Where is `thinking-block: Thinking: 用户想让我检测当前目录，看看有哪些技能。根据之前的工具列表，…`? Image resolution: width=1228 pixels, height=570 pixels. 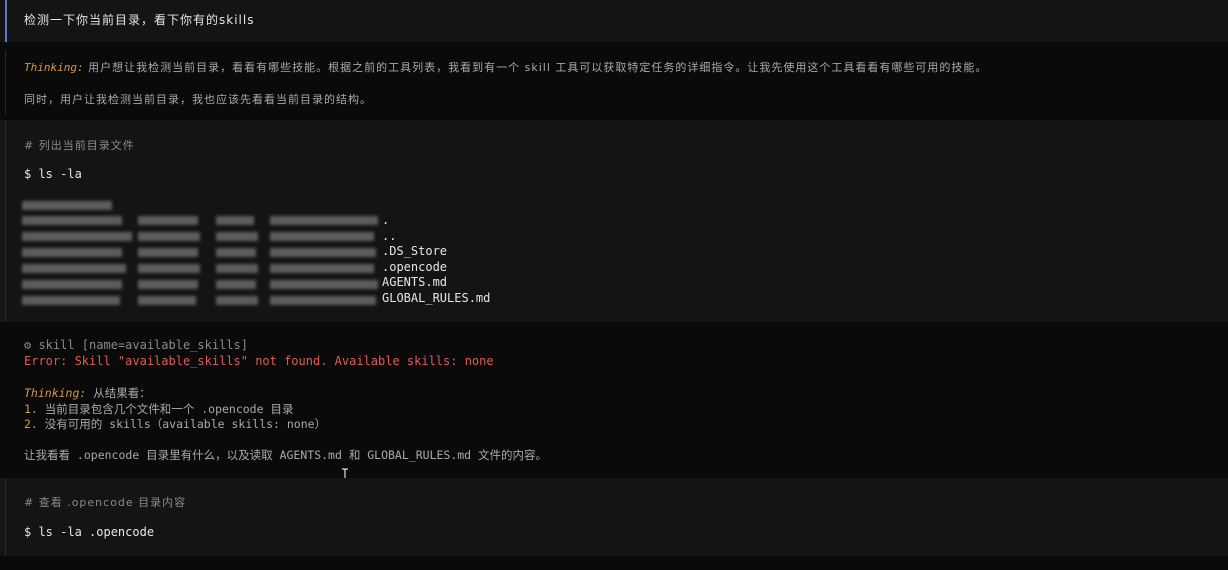 thinking-block: Thinking: 用户想让我检测当前目录，看看有哪些技能。根据之前的工具列表，… is located at coordinates (614, 82).